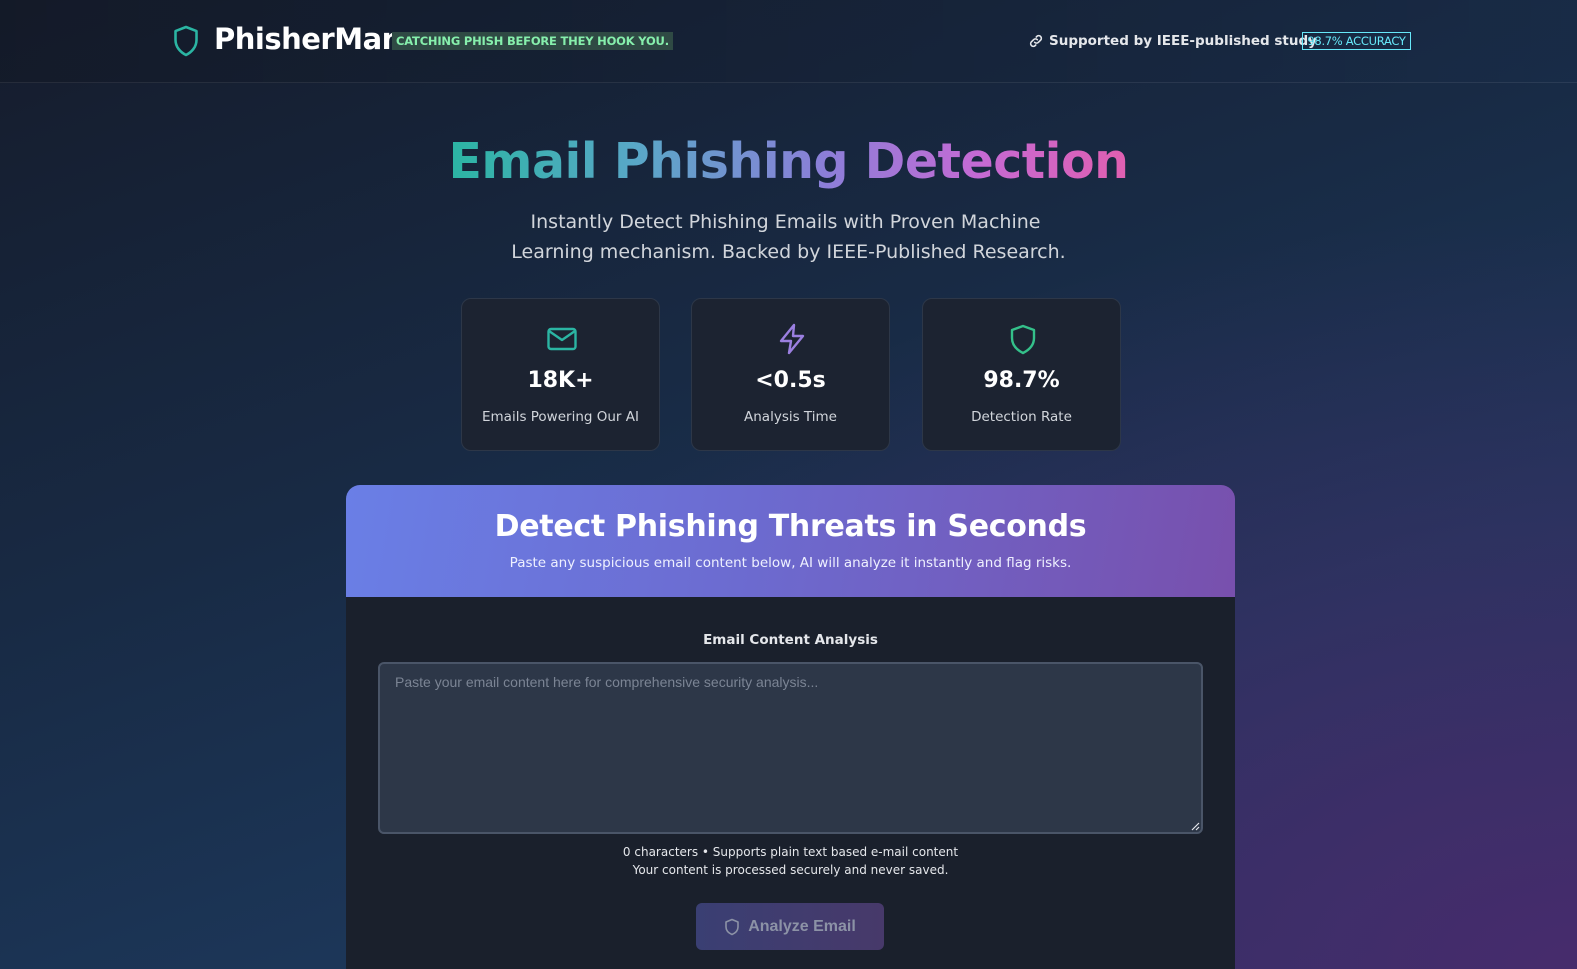 This screenshot has width=1577, height=969. What do you see at coordinates (790, 640) in the screenshot?
I see `email-content-label: Email Content Analysis` at bounding box center [790, 640].